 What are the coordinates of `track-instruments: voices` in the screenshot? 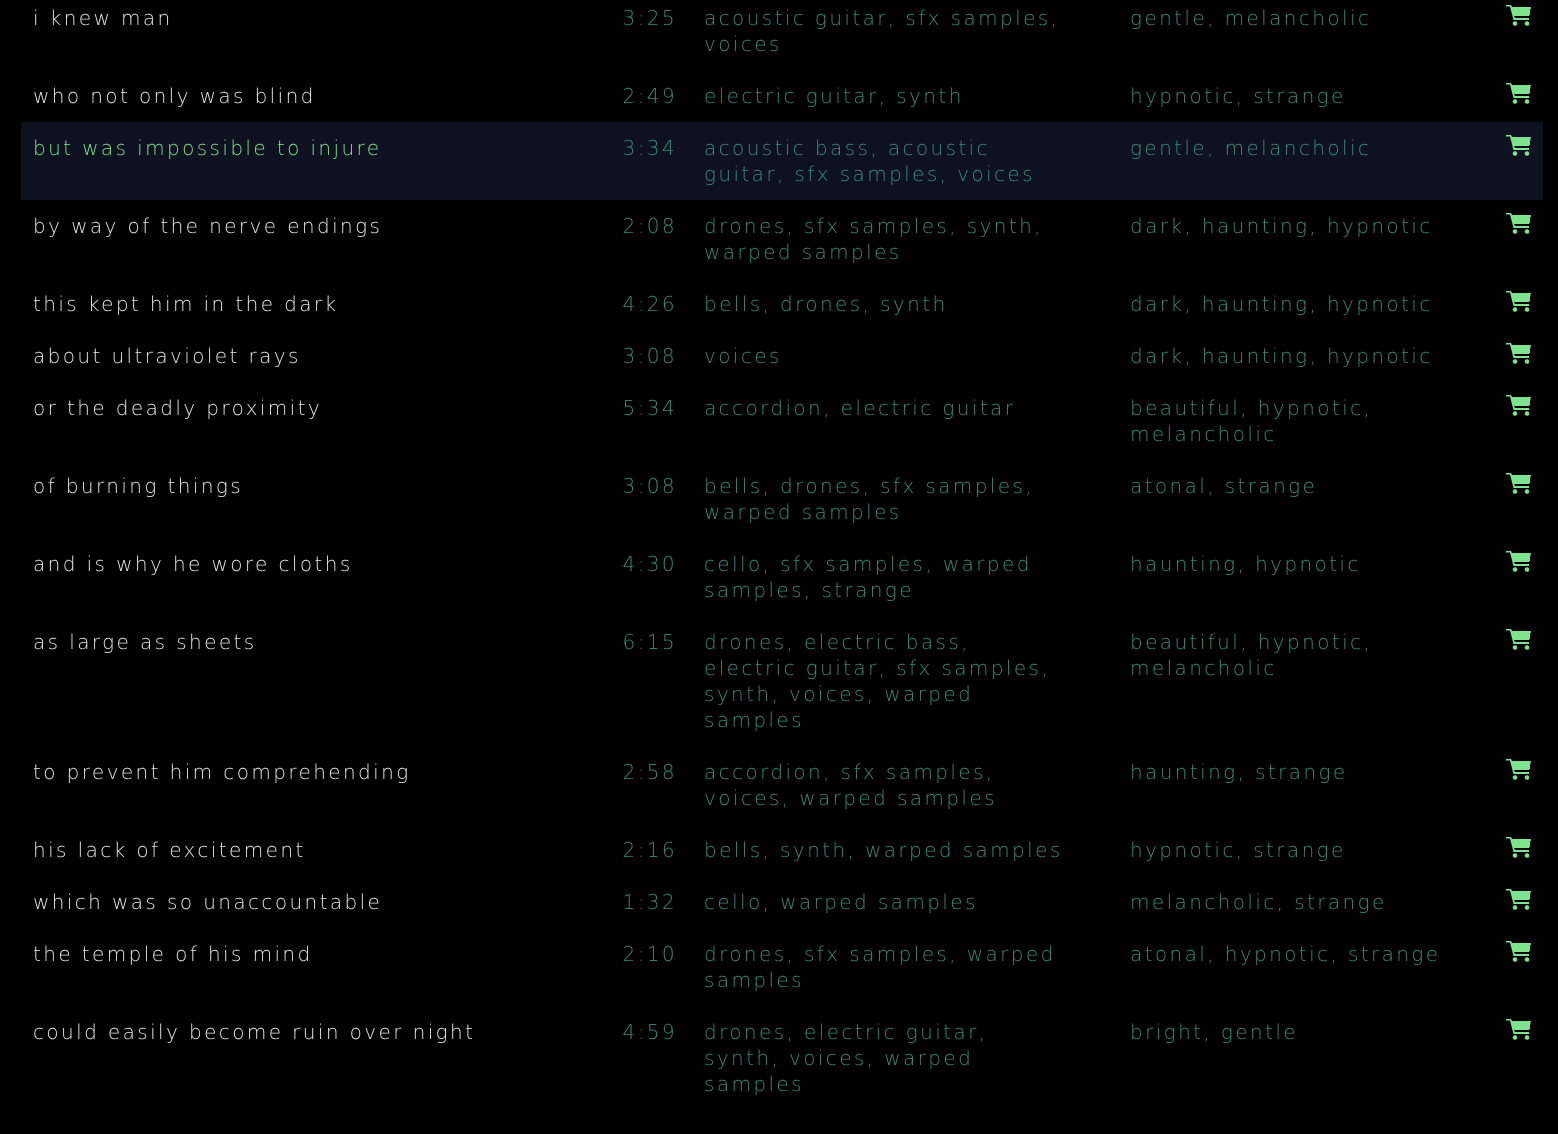 It's located at (743, 356).